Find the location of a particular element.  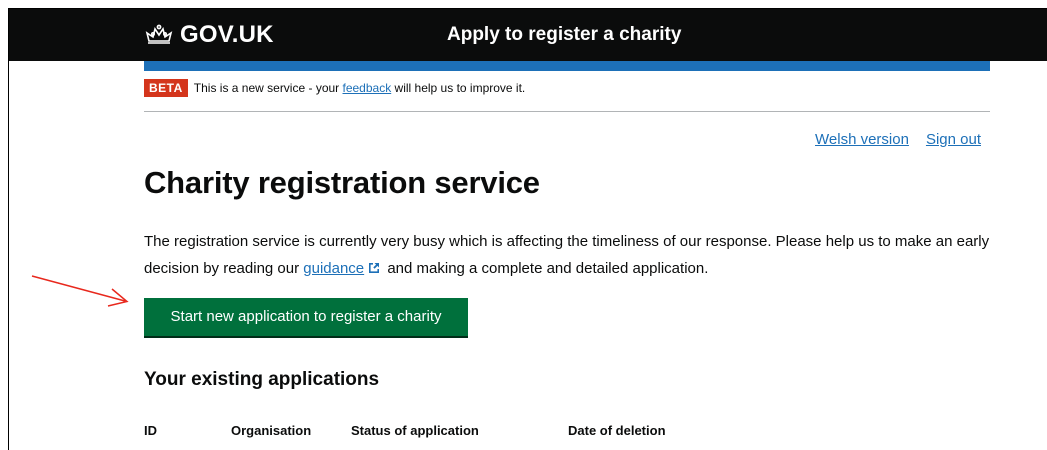

column-header-id: ID is located at coordinates (150, 430).